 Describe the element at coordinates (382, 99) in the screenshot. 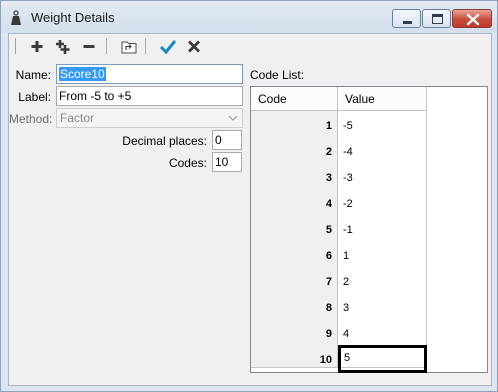

I see `column-header-value: Value` at that location.